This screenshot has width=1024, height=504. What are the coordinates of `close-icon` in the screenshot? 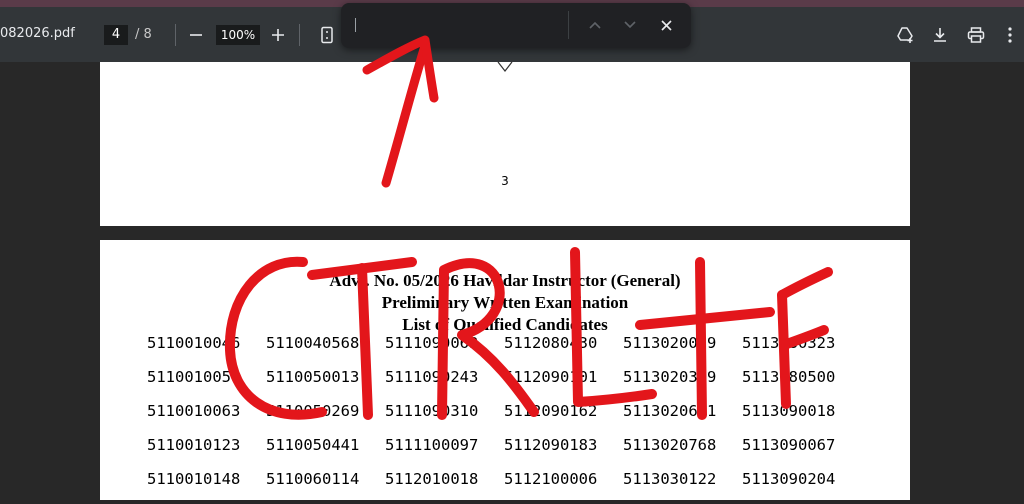 It's located at (666, 25).